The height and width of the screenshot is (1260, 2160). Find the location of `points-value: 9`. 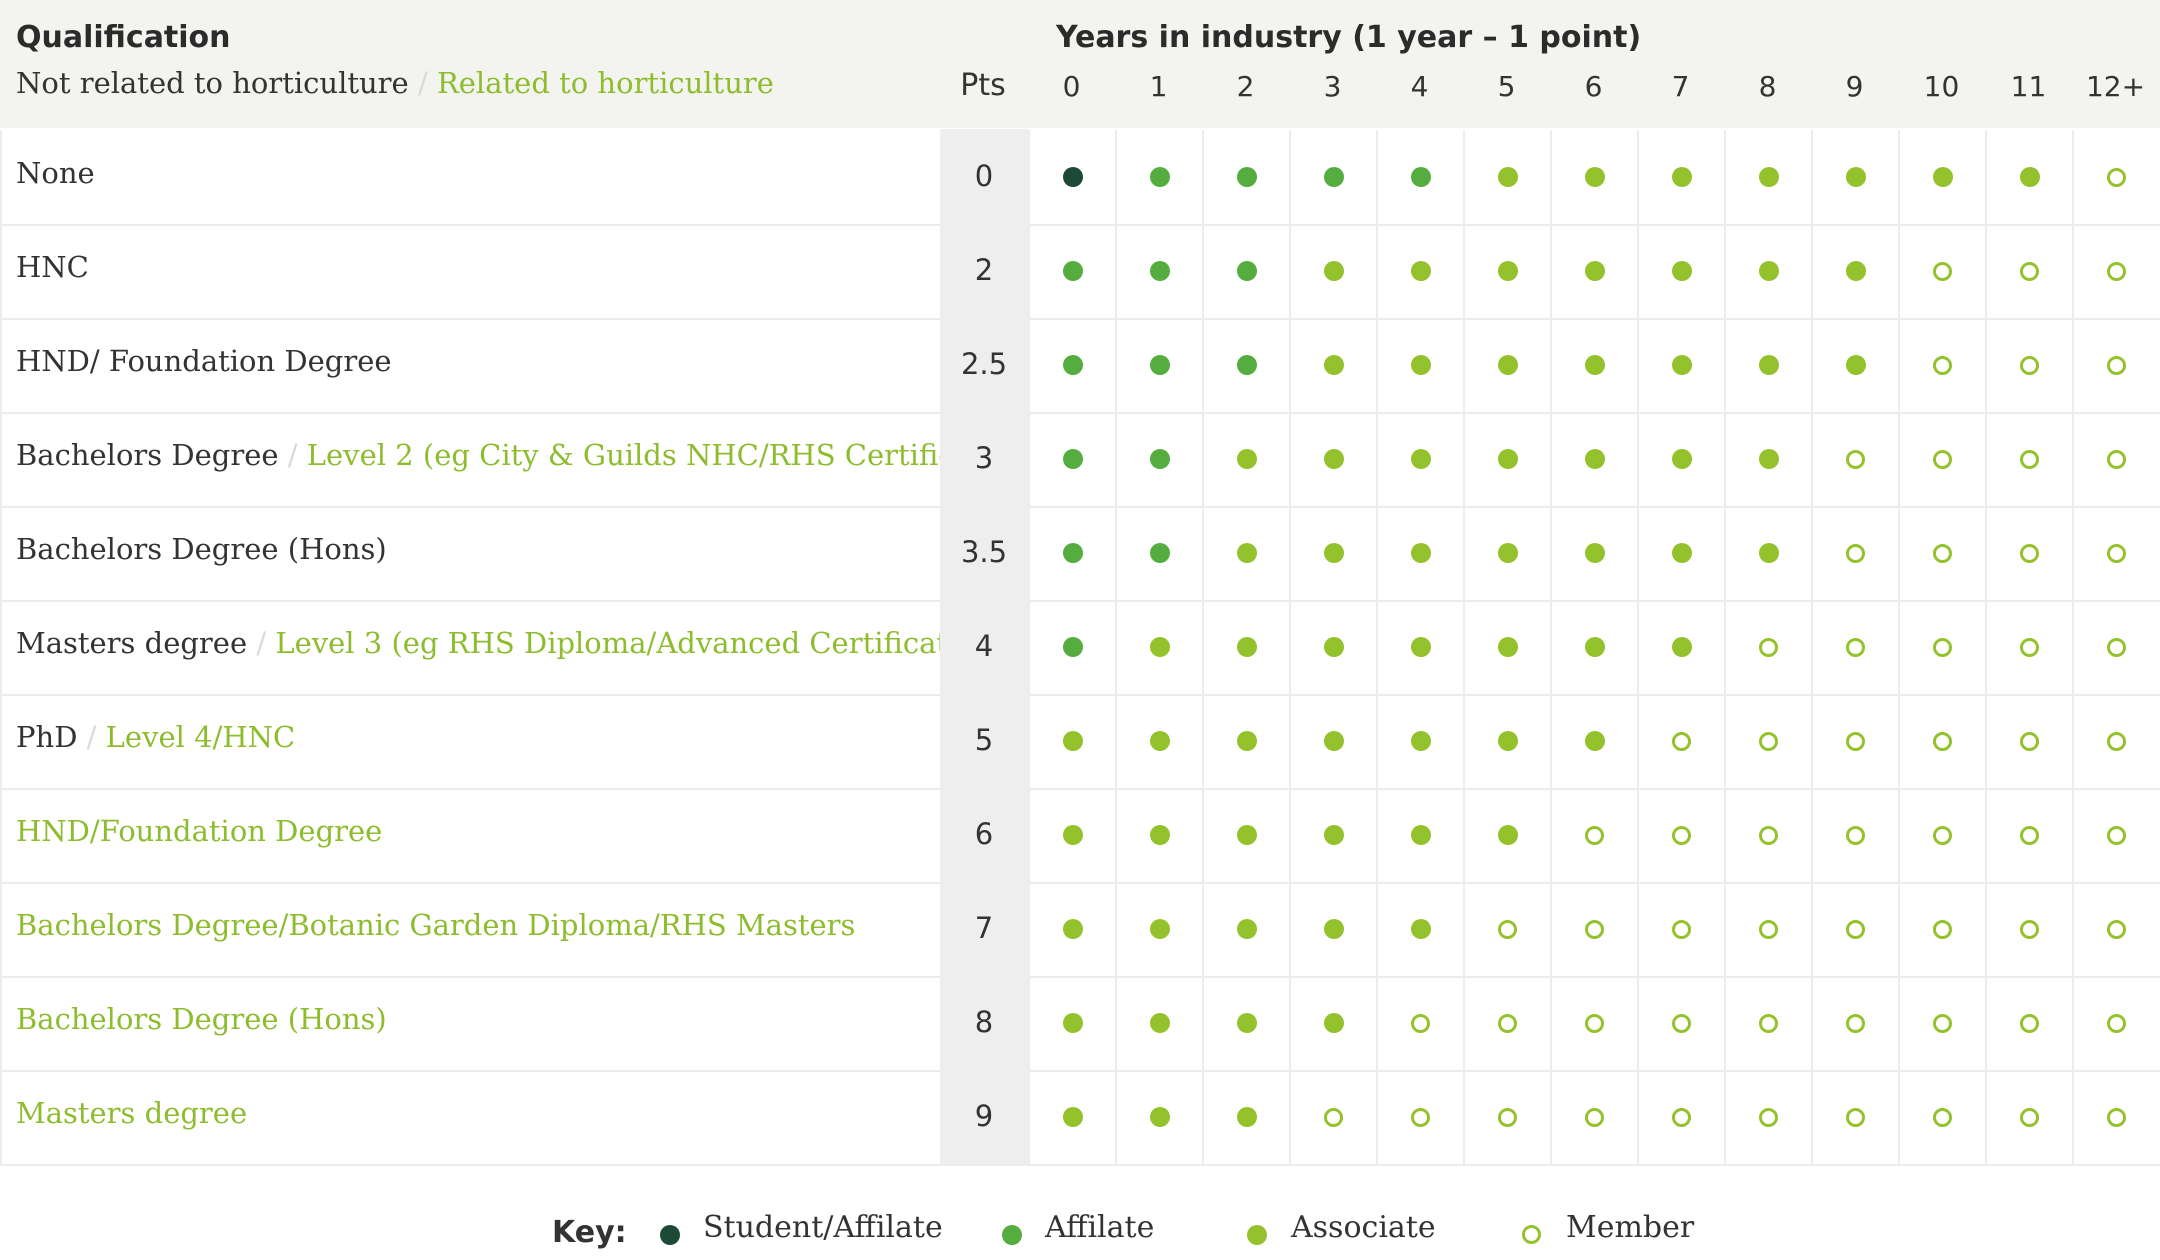

points-value: 9 is located at coordinates (984, 1116).